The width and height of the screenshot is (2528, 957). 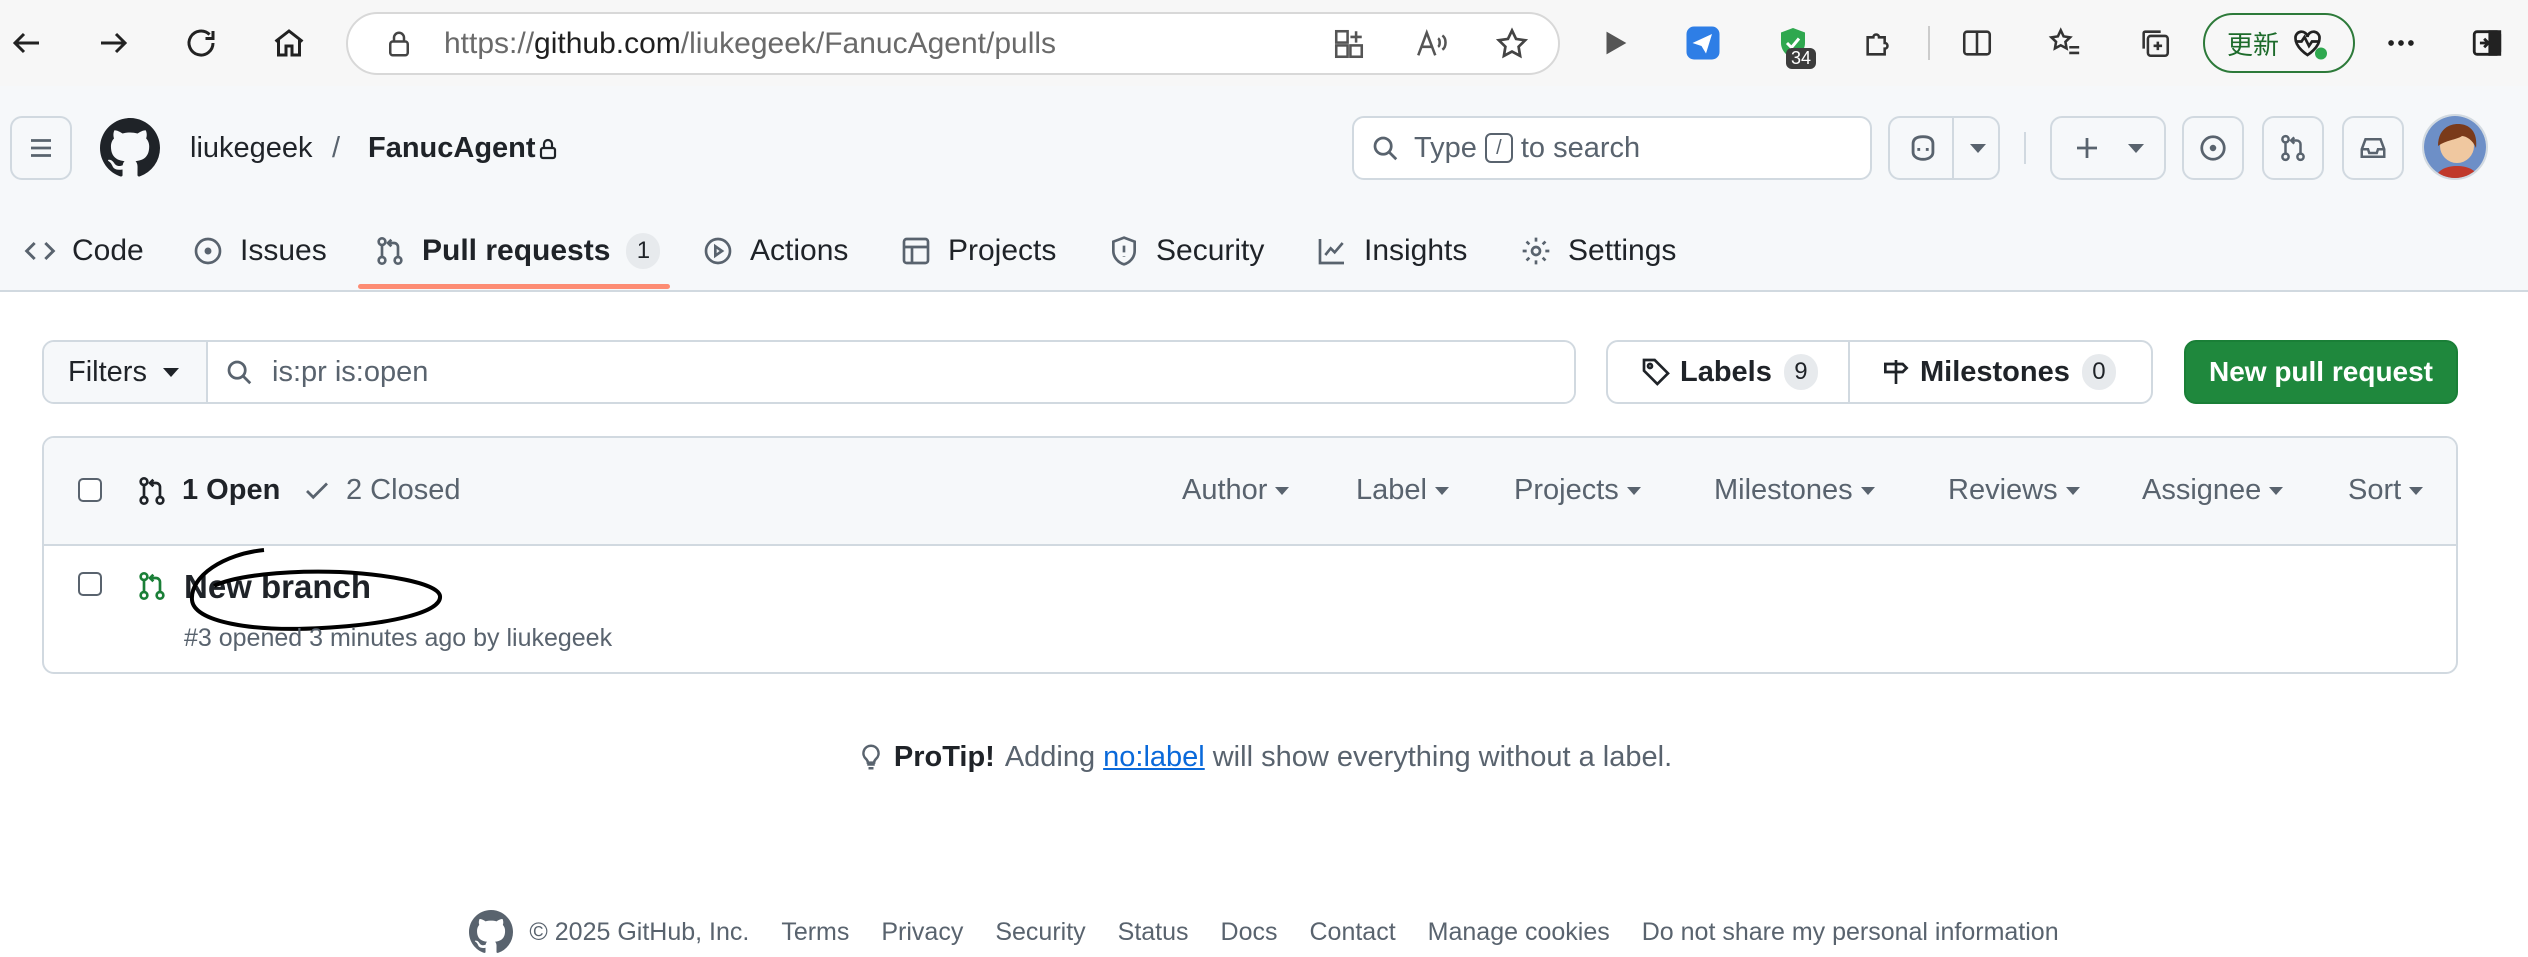 I want to click on select-all-checkbox, so click(x=90, y=490).